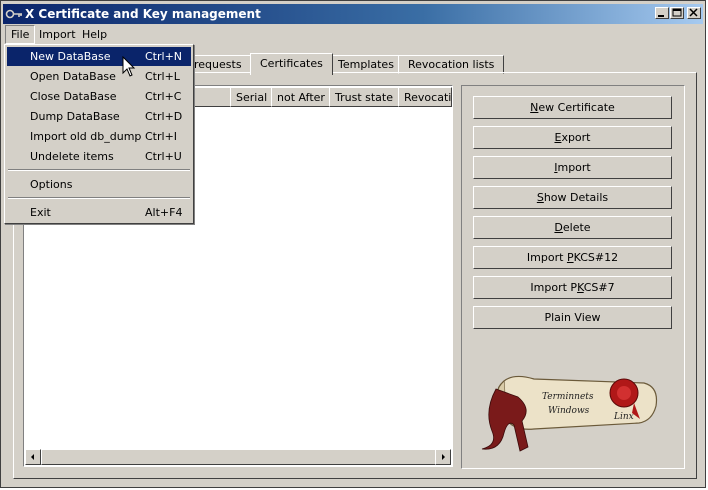  I want to click on menu-item-open-database: Open DataBase Ctrl+L, so click(99, 76).